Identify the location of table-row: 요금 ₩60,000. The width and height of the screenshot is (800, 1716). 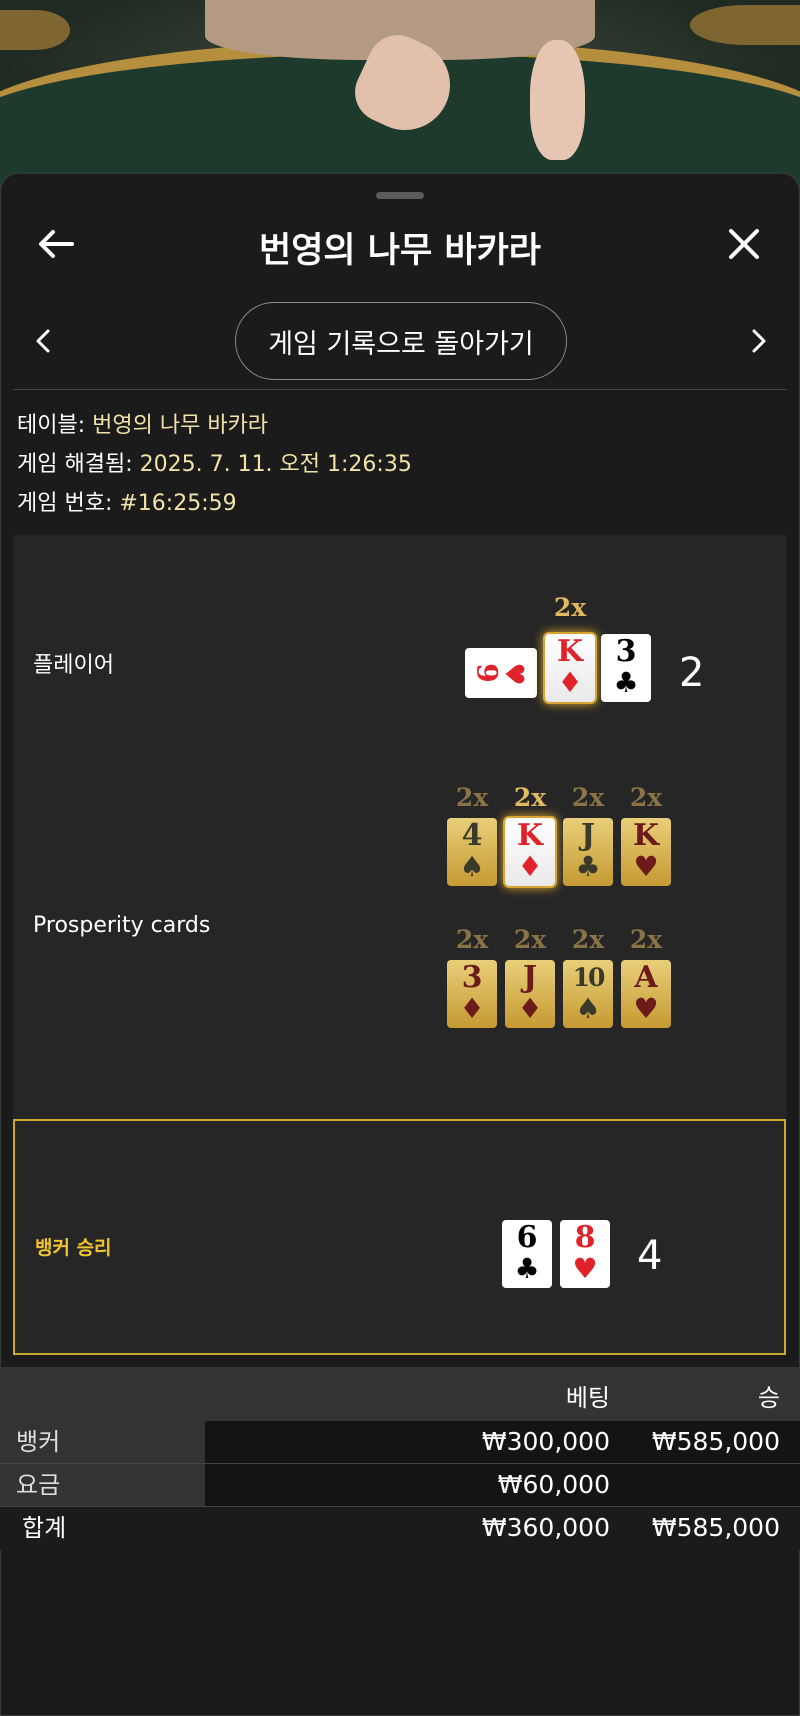
(400, 1485).